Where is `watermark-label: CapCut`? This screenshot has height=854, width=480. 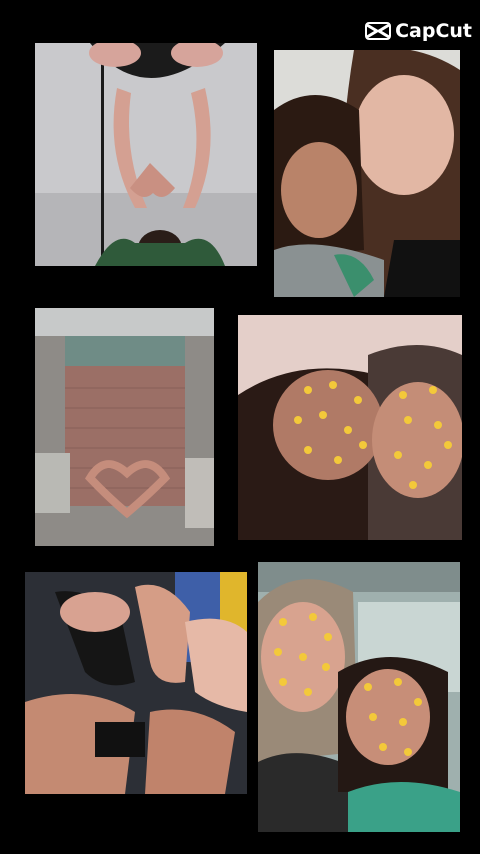 watermark-label: CapCut is located at coordinates (433, 31).